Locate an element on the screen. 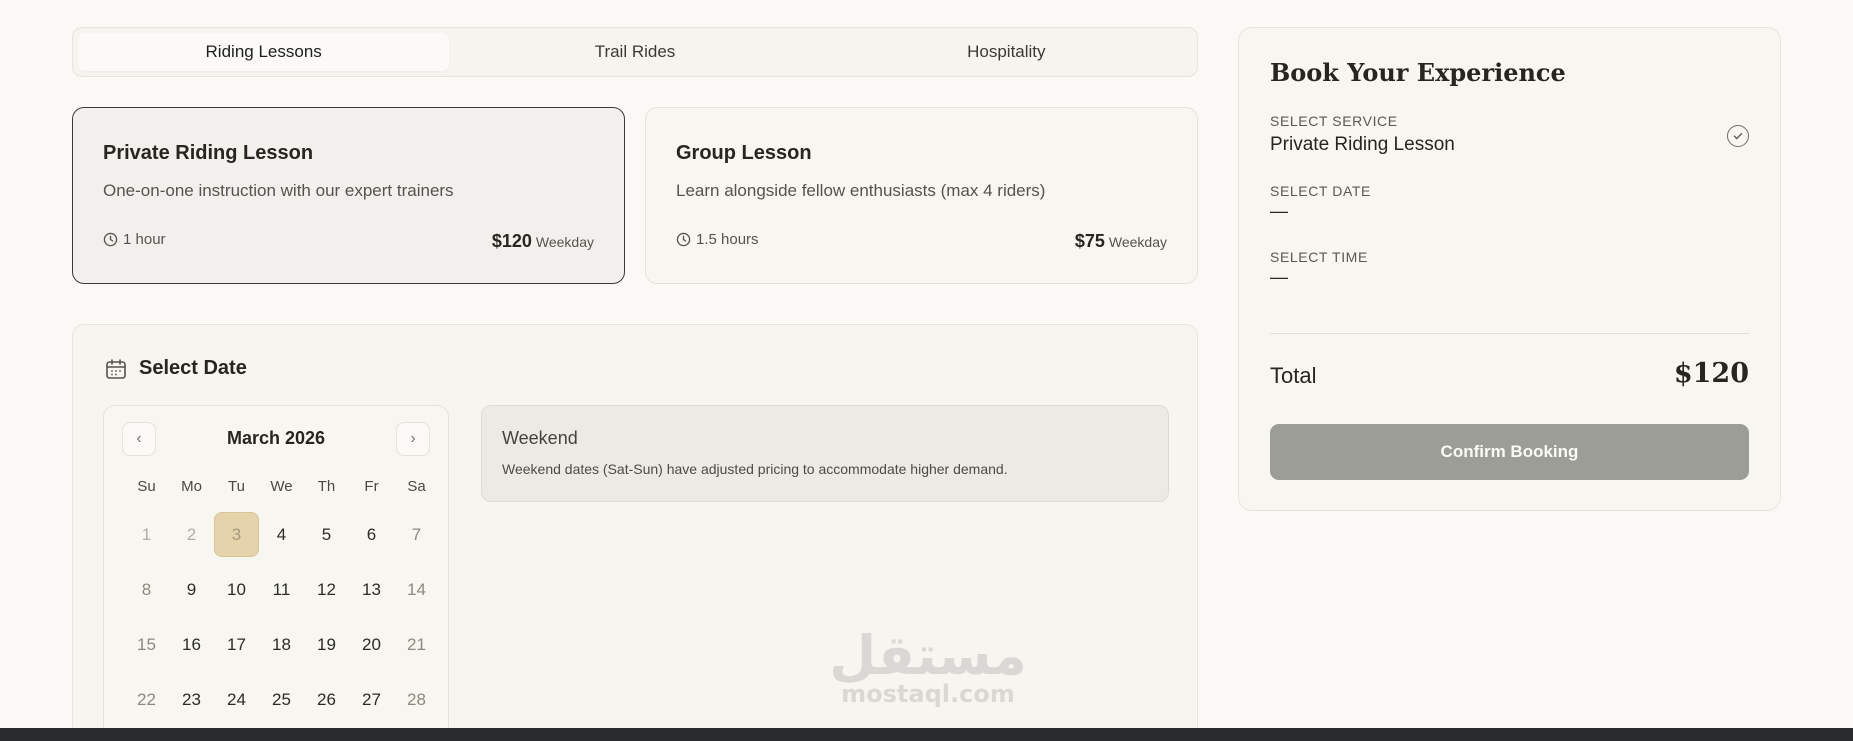 The width and height of the screenshot is (1853, 741). date-label: SELECT DATE is located at coordinates (1320, 191).